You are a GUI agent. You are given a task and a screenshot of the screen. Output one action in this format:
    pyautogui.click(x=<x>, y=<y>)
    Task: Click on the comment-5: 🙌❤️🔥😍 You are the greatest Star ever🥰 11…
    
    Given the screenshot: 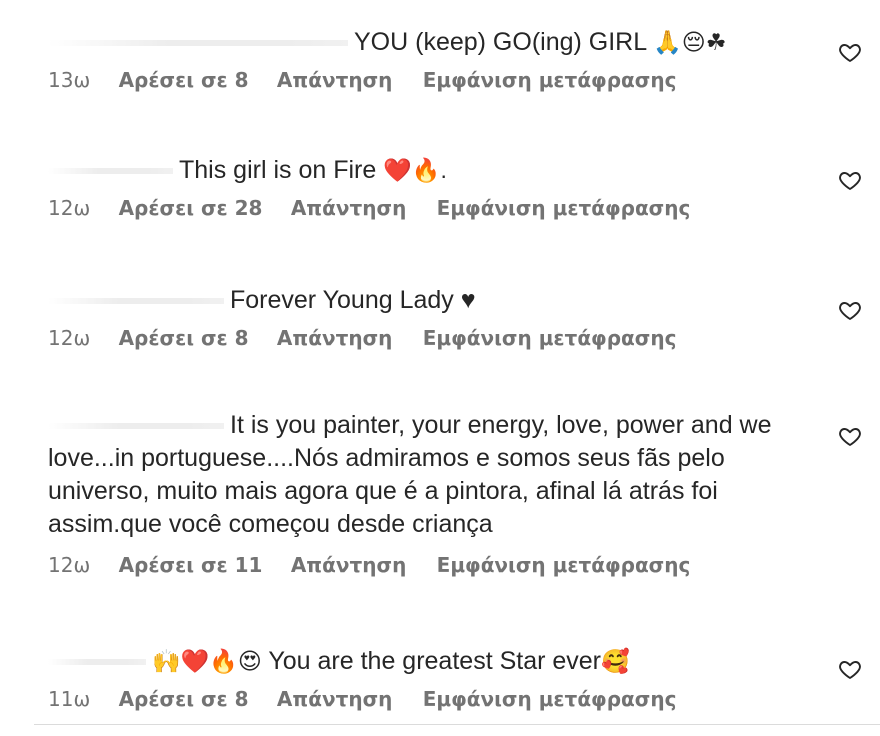 What is the action you would take?
    pyautogui.click(x=463, y=678)
    